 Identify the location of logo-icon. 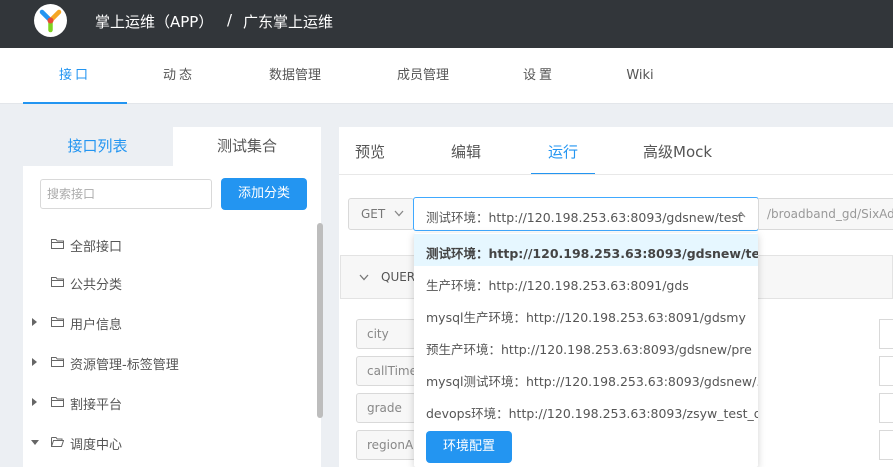
(50, 21).